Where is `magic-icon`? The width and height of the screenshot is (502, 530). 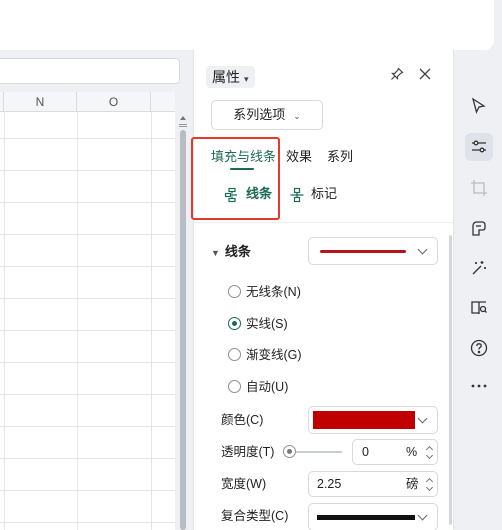
magic-icon is located at coordinates (479, 268).